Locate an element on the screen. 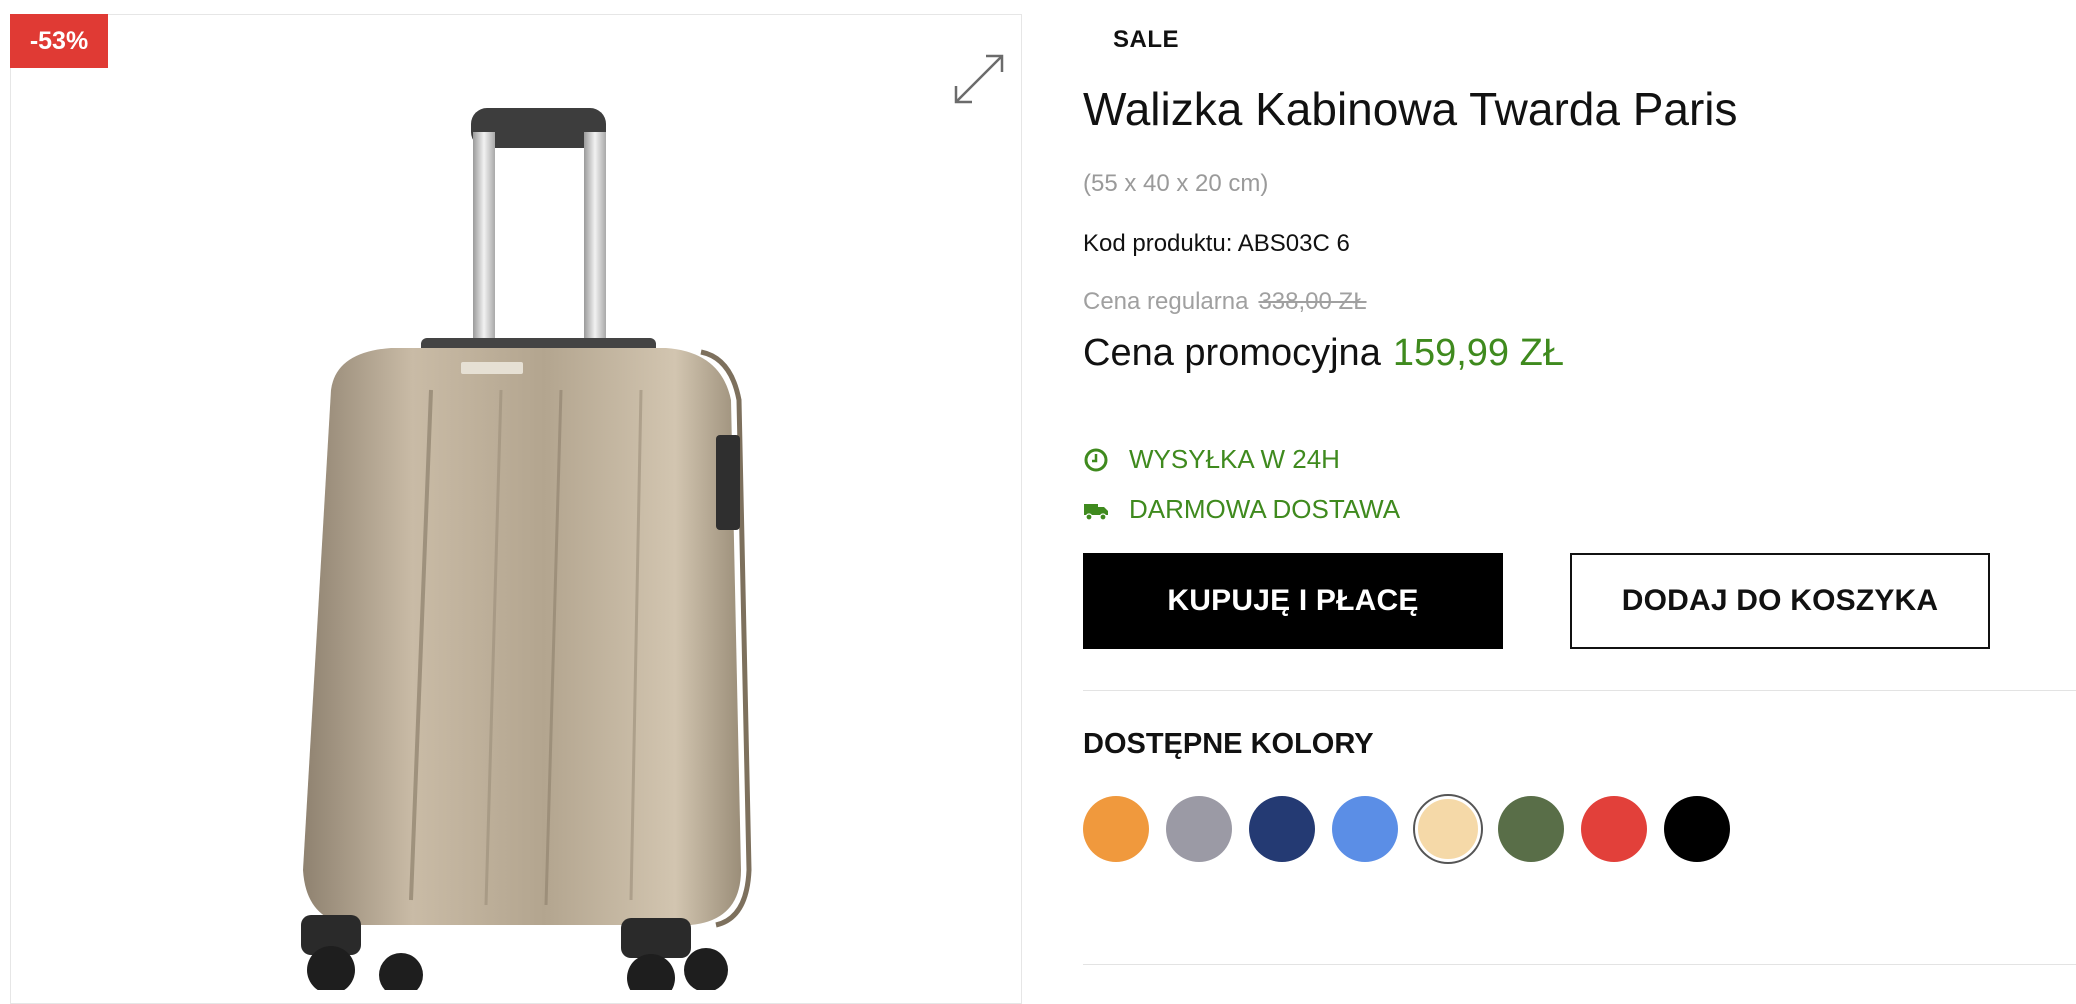  promo-price: Cena promocyjna 159,99 ZŁ is located at coordinates (1323, 353).